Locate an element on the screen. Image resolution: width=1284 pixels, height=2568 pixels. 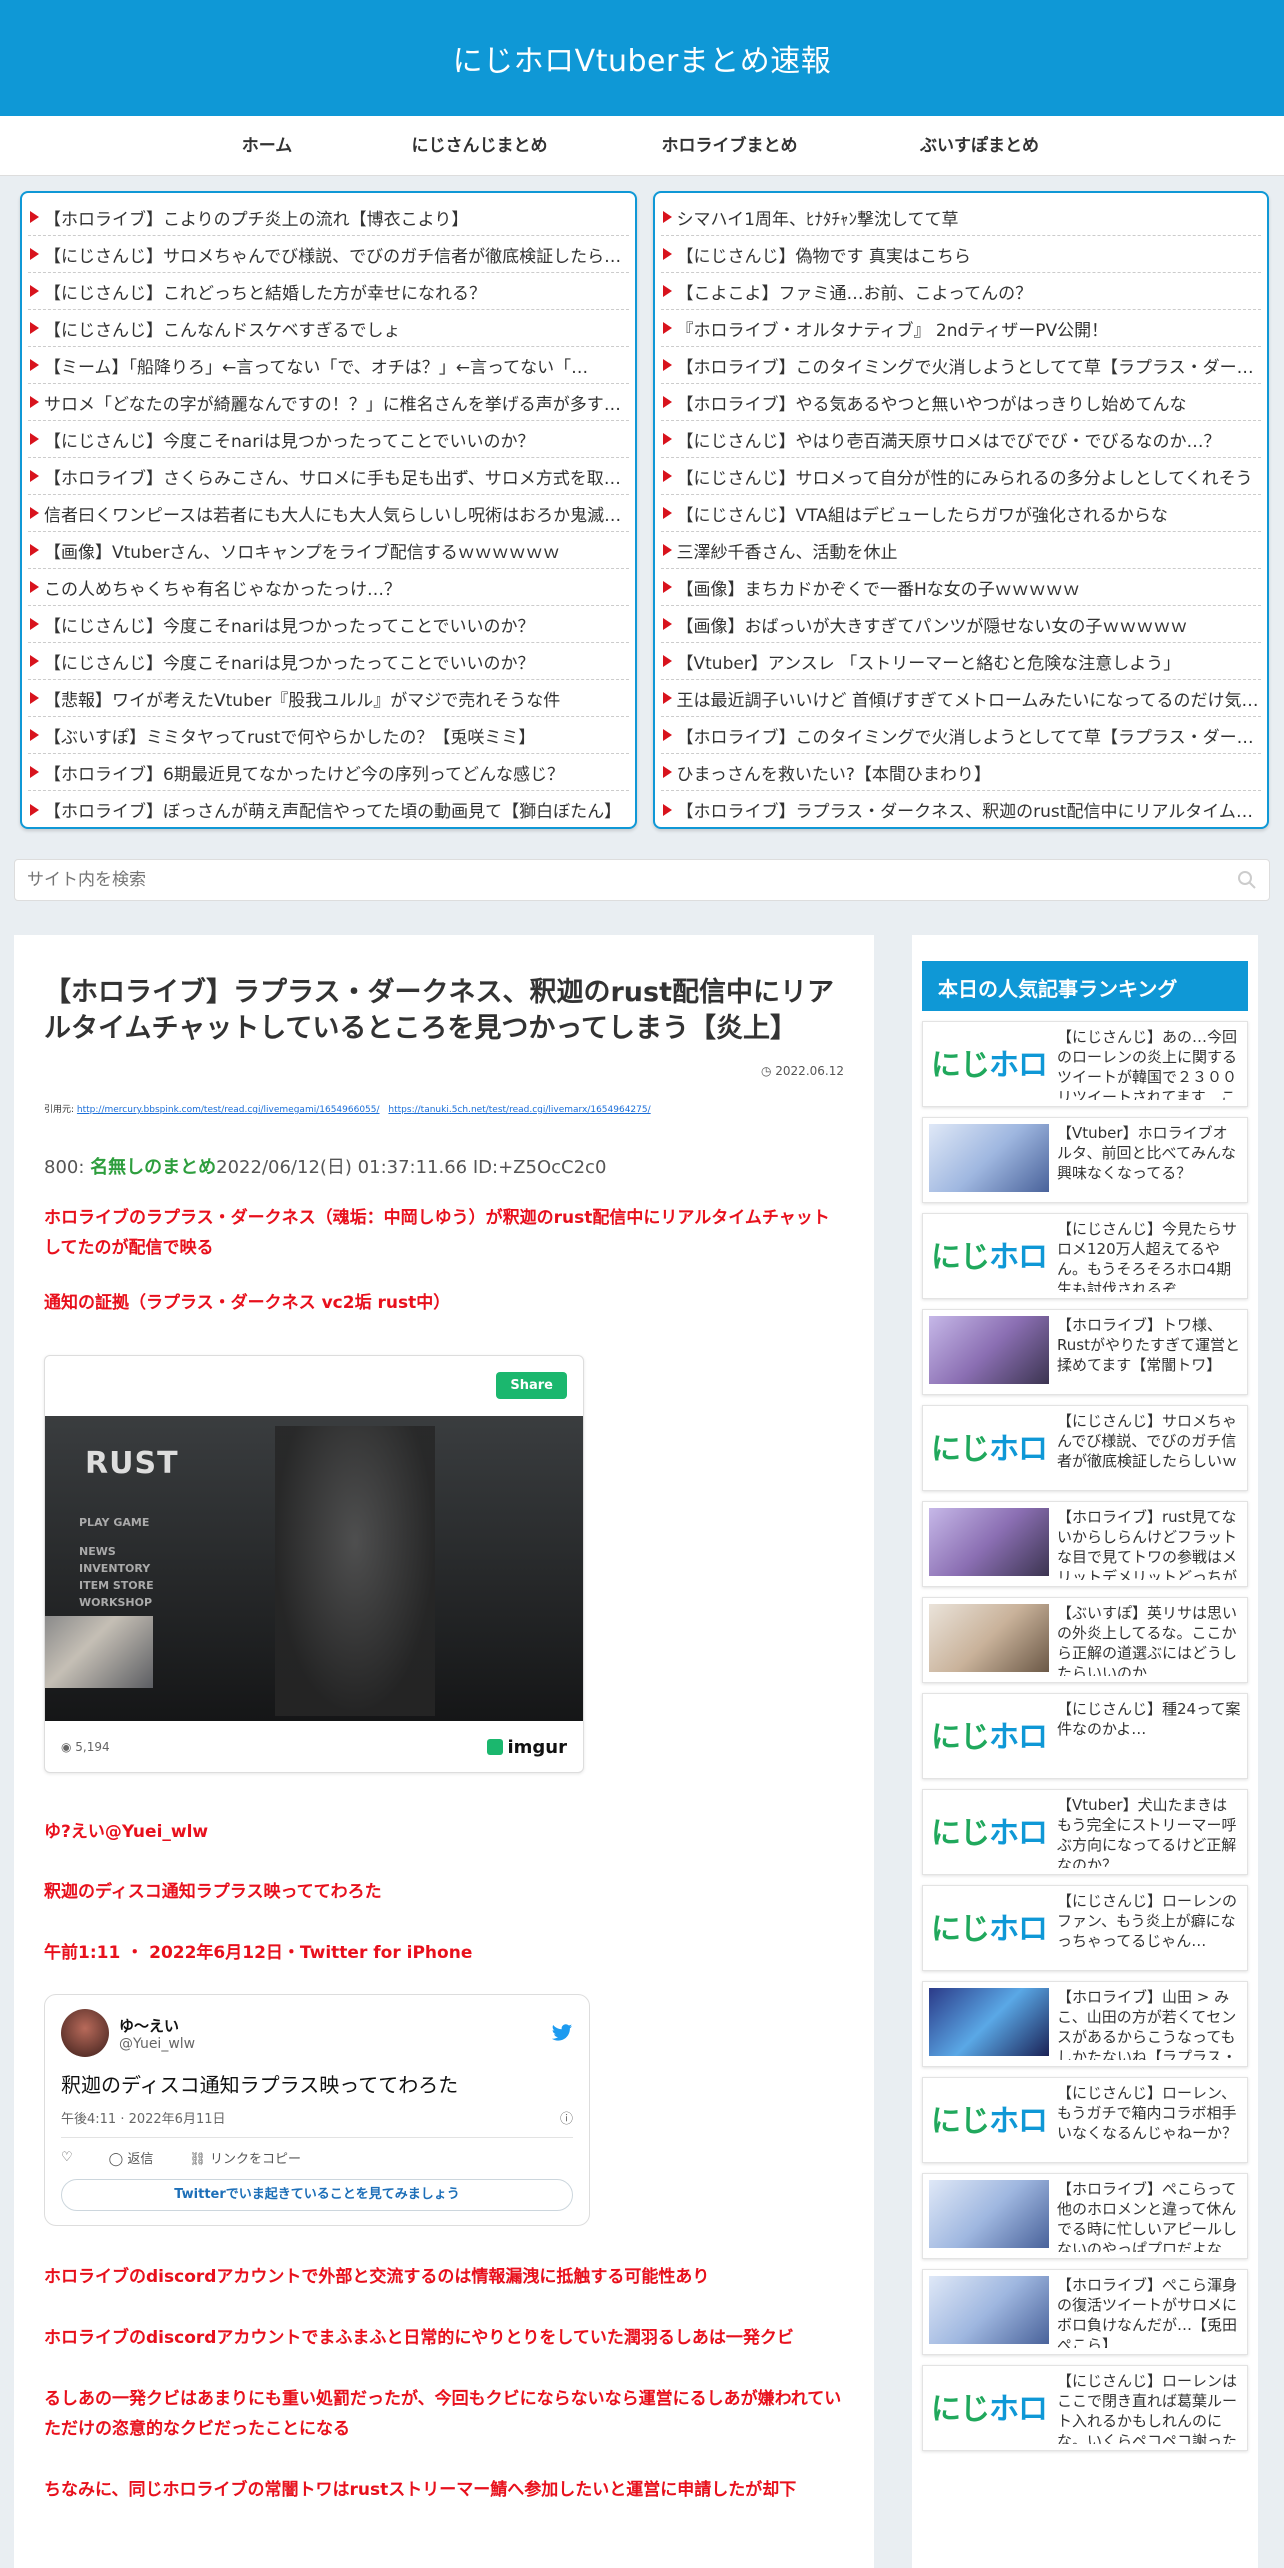
antenna-link-item: 【ホロライブ】ぼっさんが萌え声配信やってた頃の動画見て【獅白ぼたん】 is located at coordinates (328, 809).